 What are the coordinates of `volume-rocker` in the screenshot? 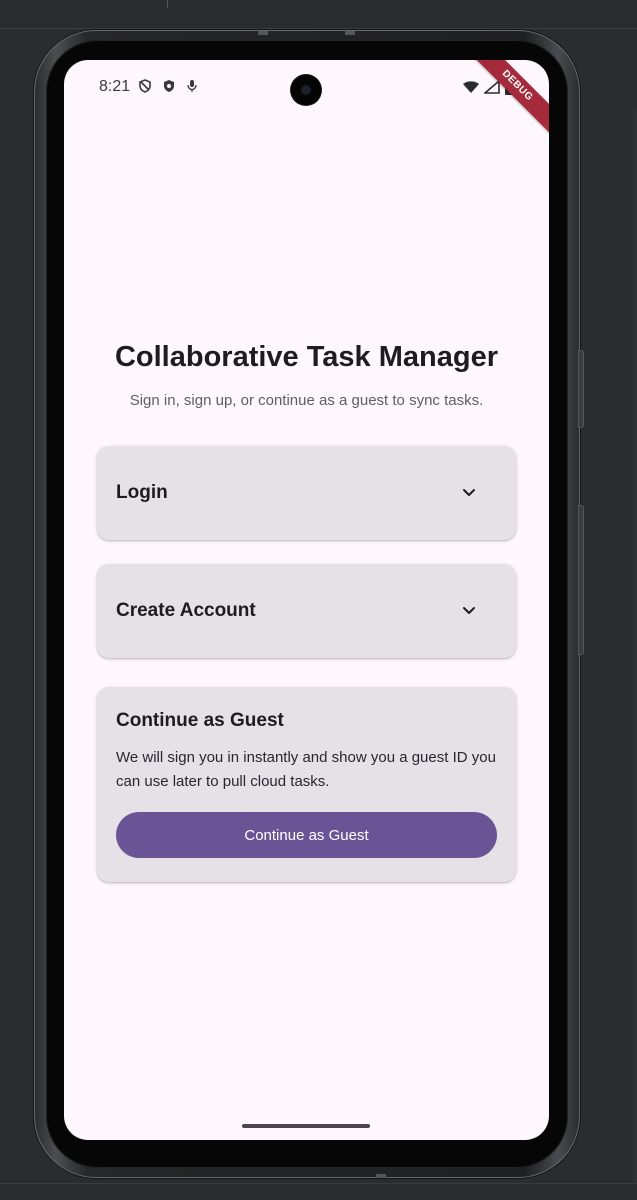 It's located at (581, 580).